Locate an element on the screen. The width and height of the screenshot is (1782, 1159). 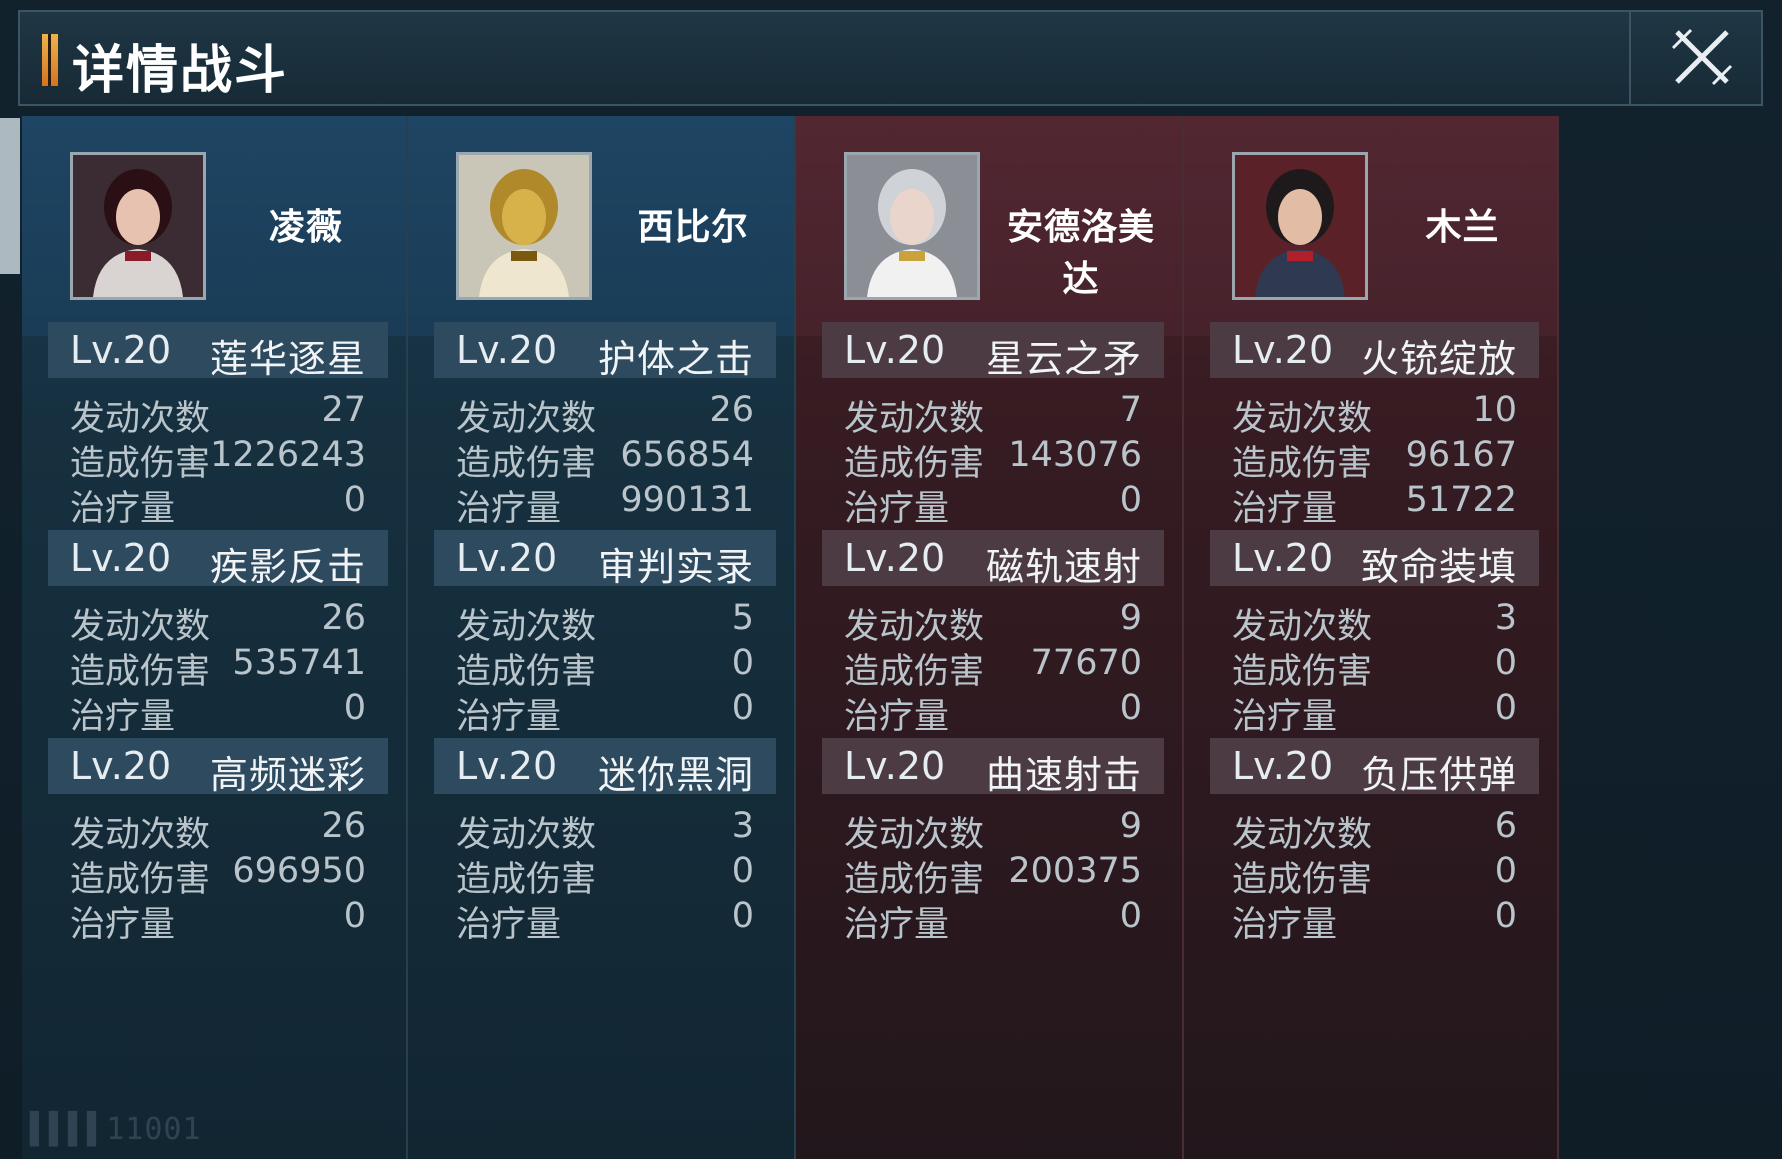
skill-stats: 发动次数 26 造成伤害 535741 治疗量 0 is located at coordinates (218, 661).